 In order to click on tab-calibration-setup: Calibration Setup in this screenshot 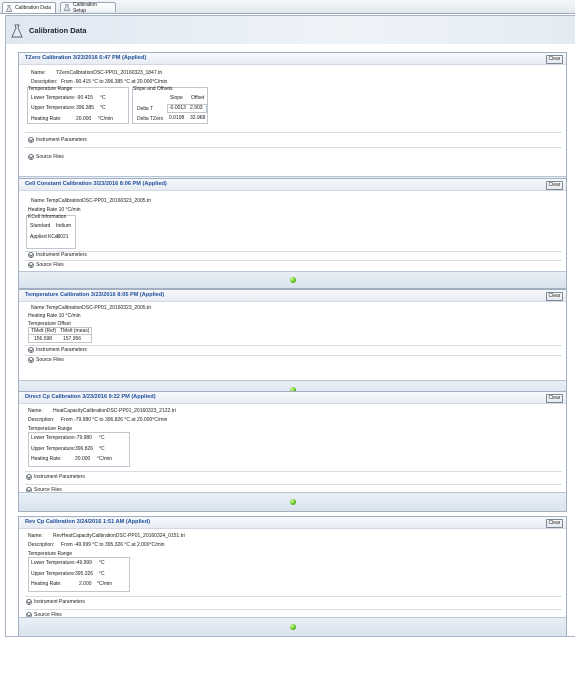, I will do `click(88, 8)`.